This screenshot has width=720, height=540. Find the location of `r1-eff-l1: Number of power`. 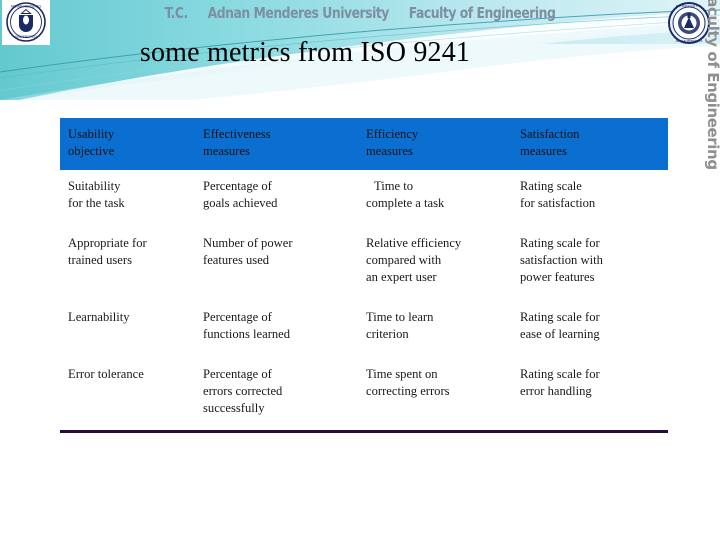

r1-eff-l1: Number of power is located at coordinates (248, 243).